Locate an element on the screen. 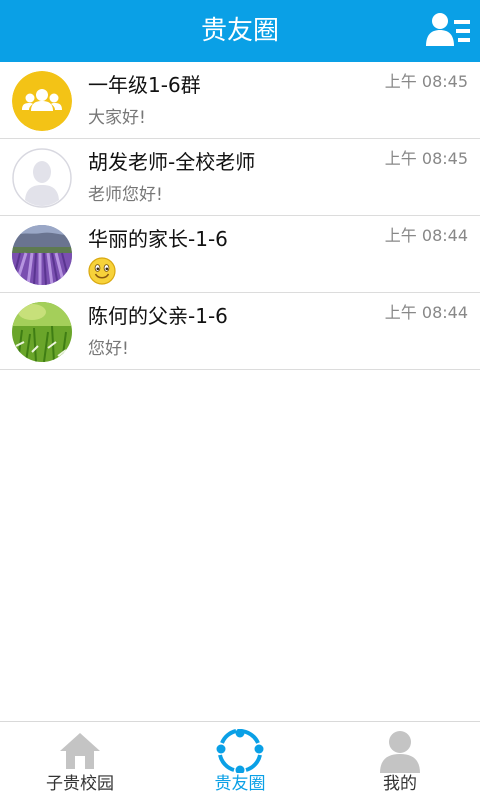 Image resolution: width=480 pixels, height=800 pixels. circle-share-icon is located at coordinates (240, 751).